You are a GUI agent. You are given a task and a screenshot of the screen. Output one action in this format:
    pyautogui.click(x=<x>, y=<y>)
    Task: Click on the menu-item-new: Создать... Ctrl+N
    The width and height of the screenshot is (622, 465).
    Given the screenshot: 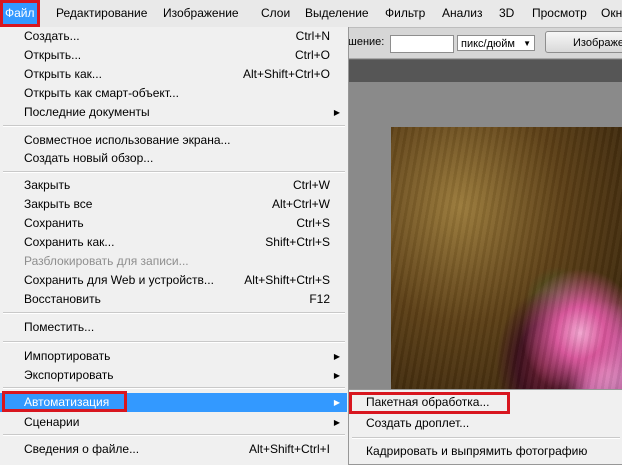 What is the action you would take?
    pyautogui.click(x=173, y=36)
    